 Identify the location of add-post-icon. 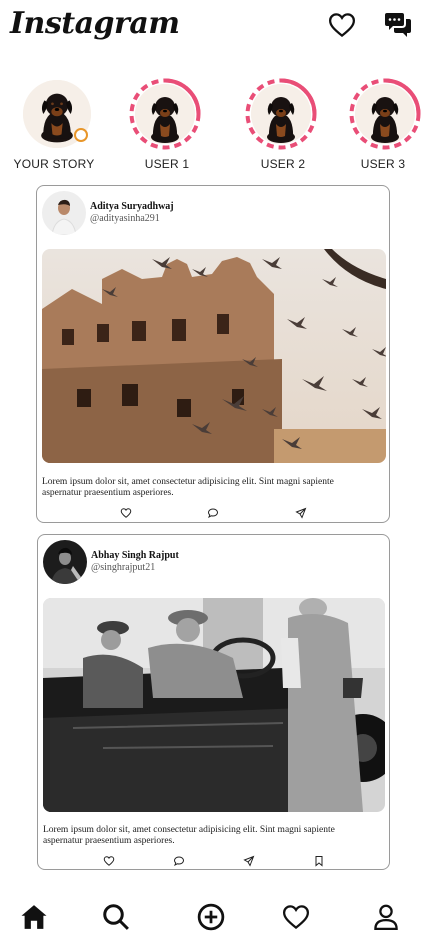
(211, 917).